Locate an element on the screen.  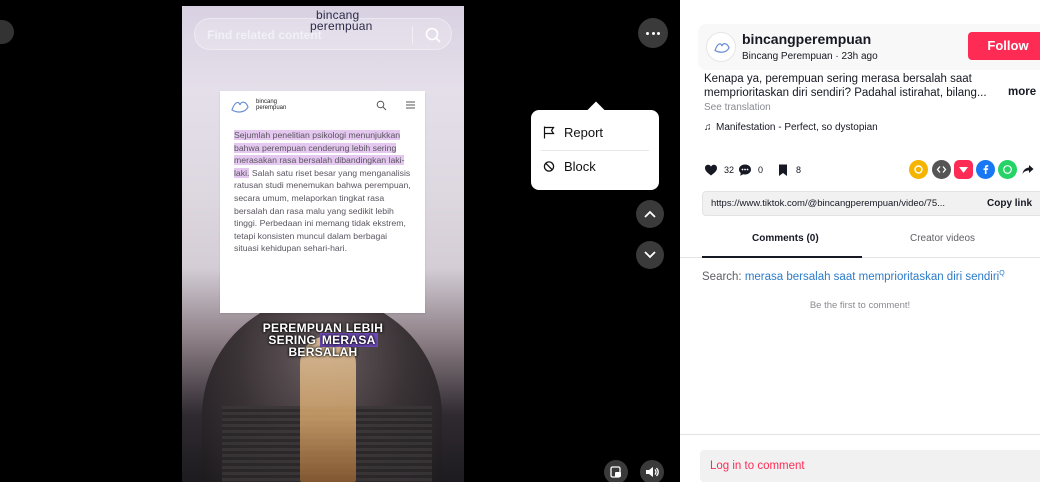
close-button is located at coordinates (7, 32).